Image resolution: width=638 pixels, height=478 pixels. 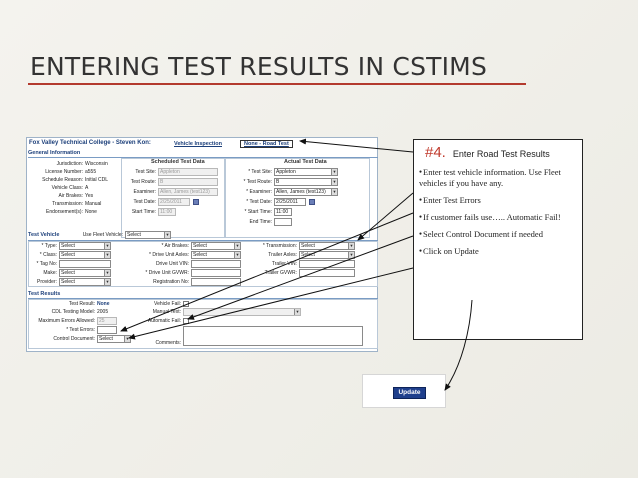 What do you see at coordinates (458, 345) in the screenshot?
I see `arrow-to-update` at bounding box center [458, 345].